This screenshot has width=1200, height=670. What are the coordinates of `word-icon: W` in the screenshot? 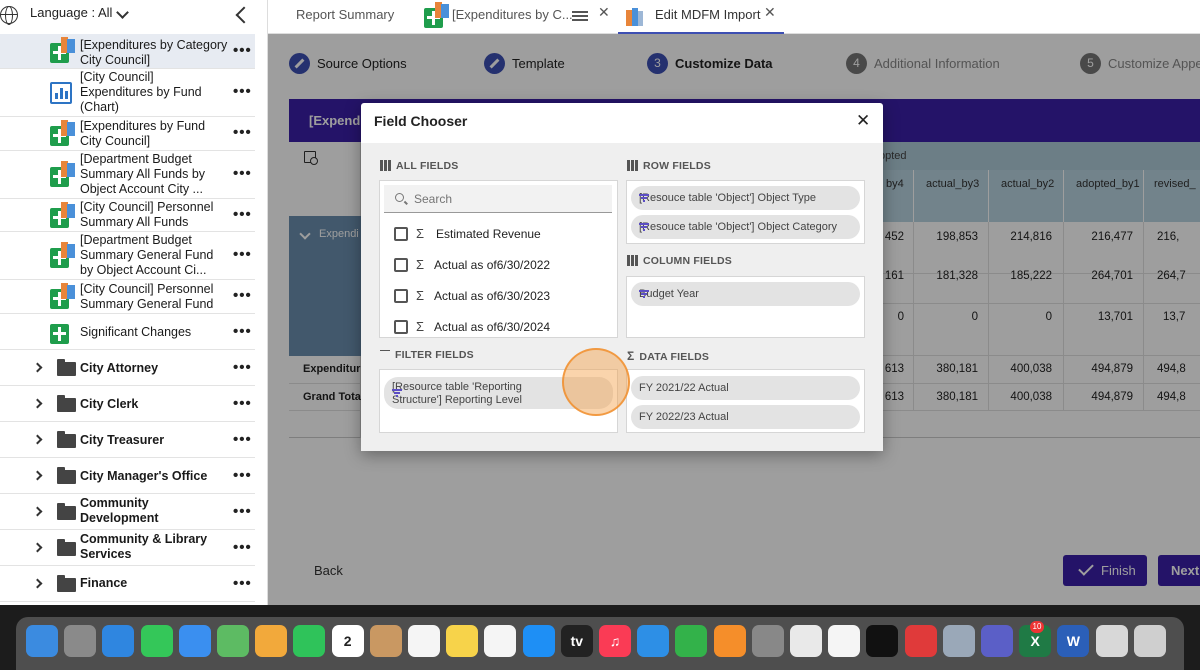 It's located at (1073, 641).